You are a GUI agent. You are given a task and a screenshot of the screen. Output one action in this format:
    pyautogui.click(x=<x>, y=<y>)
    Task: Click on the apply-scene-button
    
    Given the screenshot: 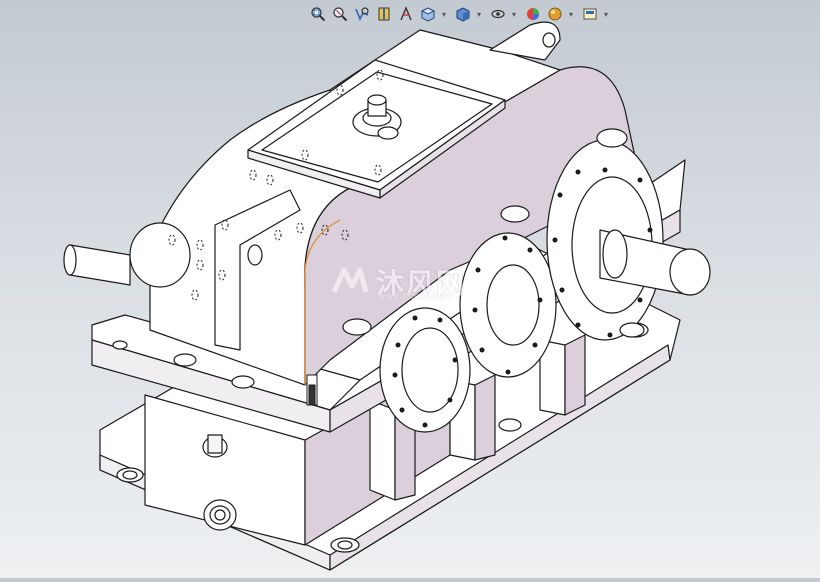 What is the action you would take?
    pyautogui.click(x=555, y=14)
    